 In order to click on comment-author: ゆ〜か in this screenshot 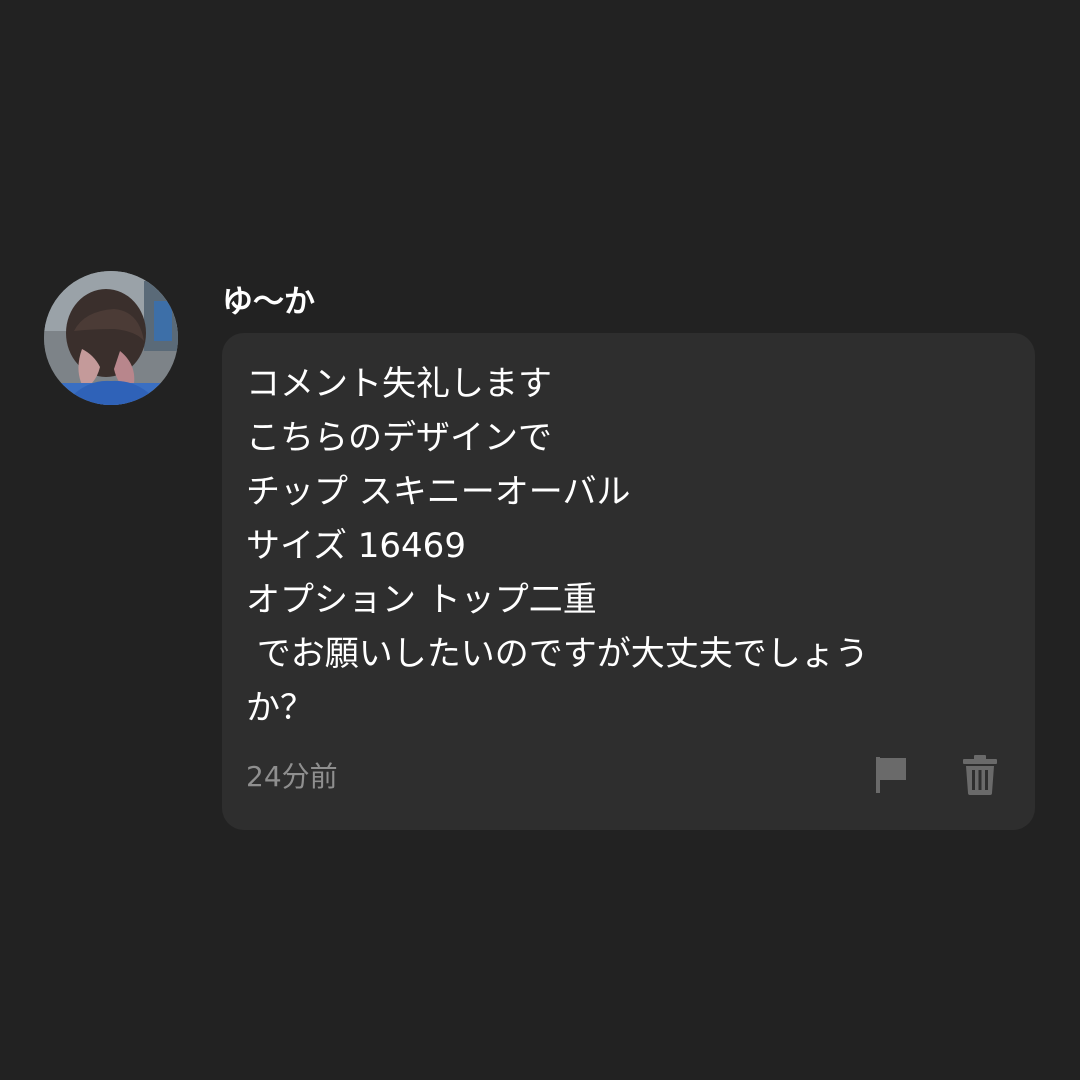, I will do `click(268, 298)`.